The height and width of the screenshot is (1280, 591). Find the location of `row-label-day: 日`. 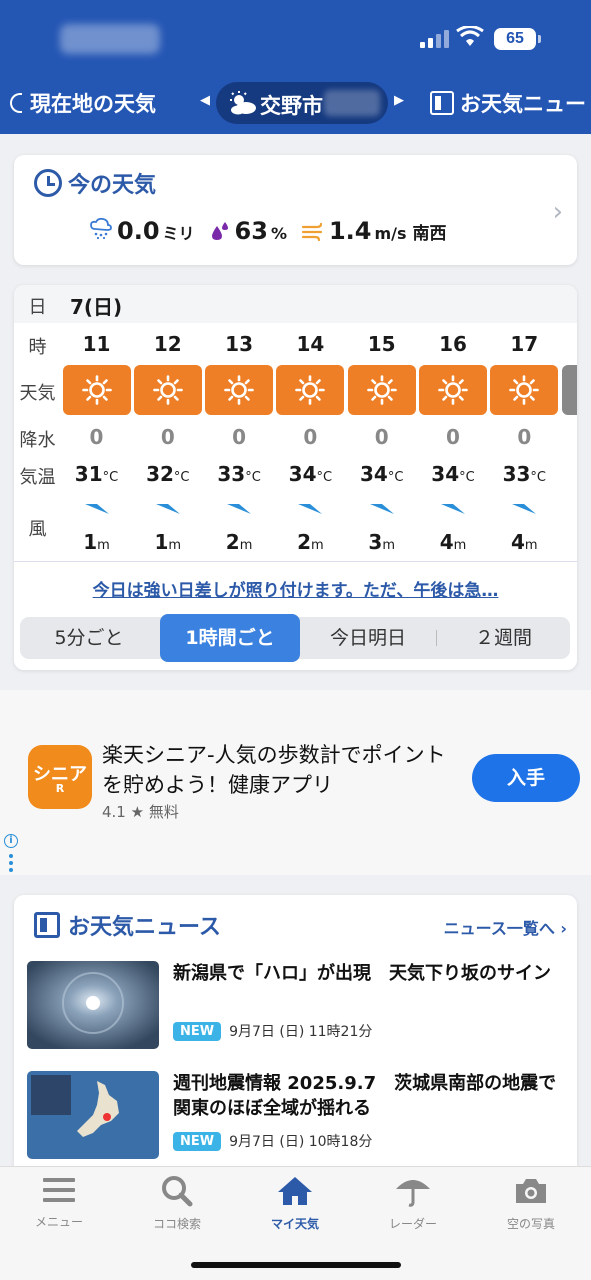

row-label-day: 日 is located at coordinates (37, 307).